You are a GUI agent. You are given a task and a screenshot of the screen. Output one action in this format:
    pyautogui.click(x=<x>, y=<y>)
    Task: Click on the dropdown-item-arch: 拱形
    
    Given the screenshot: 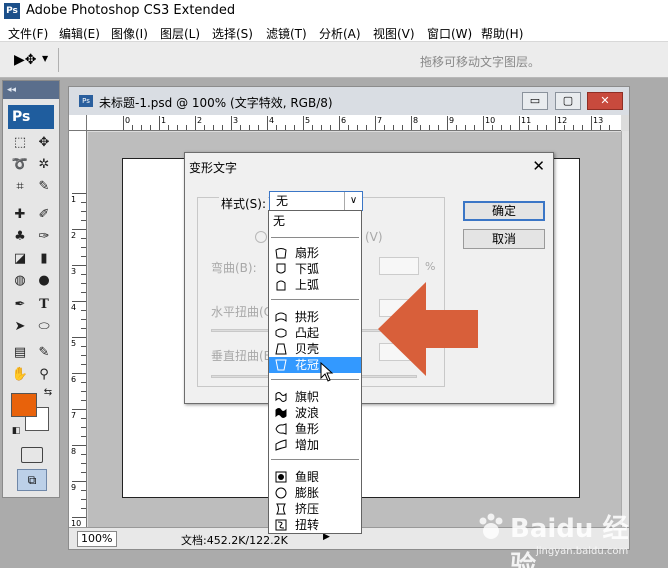 What is the action you would take?
    pyautogui.click(x=315, y=317)
    